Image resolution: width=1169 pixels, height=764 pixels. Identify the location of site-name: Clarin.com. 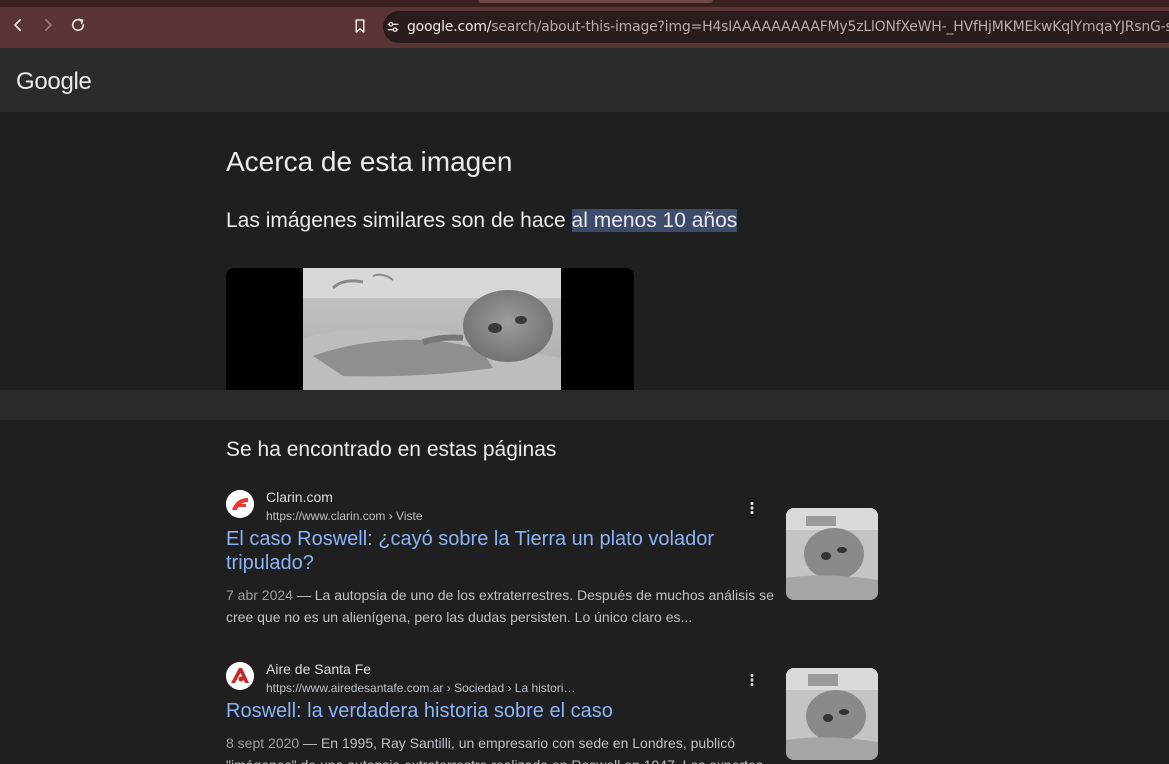
(299, 497).